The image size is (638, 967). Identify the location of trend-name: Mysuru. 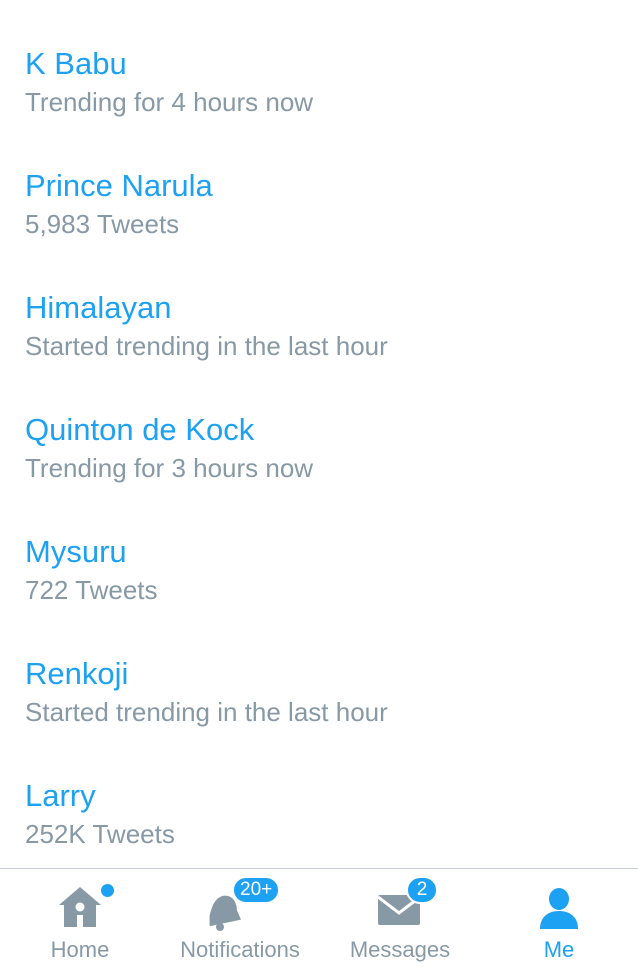
(76, 551).